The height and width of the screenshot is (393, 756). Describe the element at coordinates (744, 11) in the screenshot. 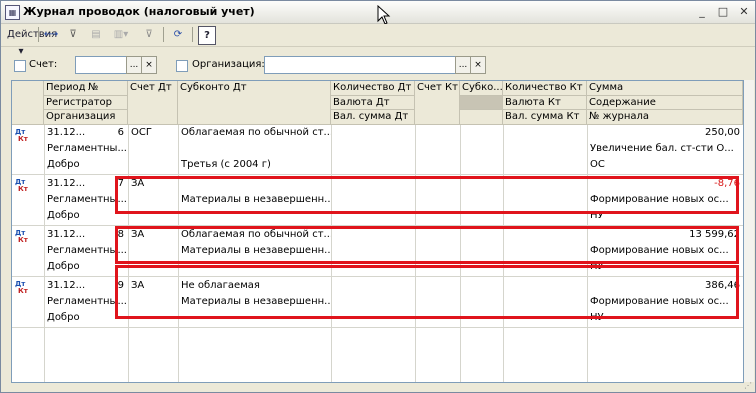

I see `close-icon: ✕` at that location.